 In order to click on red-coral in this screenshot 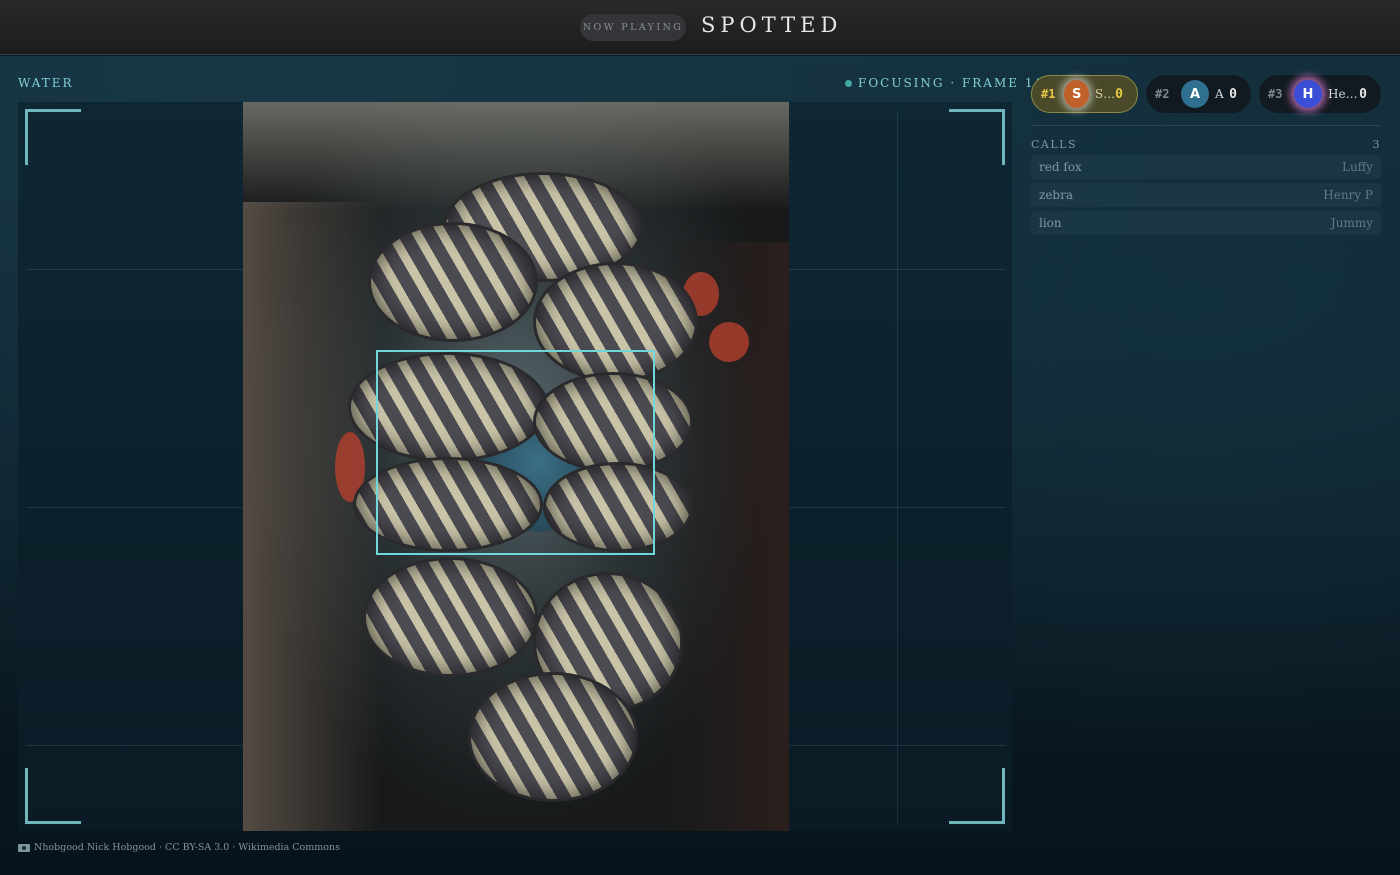, I will do `click(729, 342)`.